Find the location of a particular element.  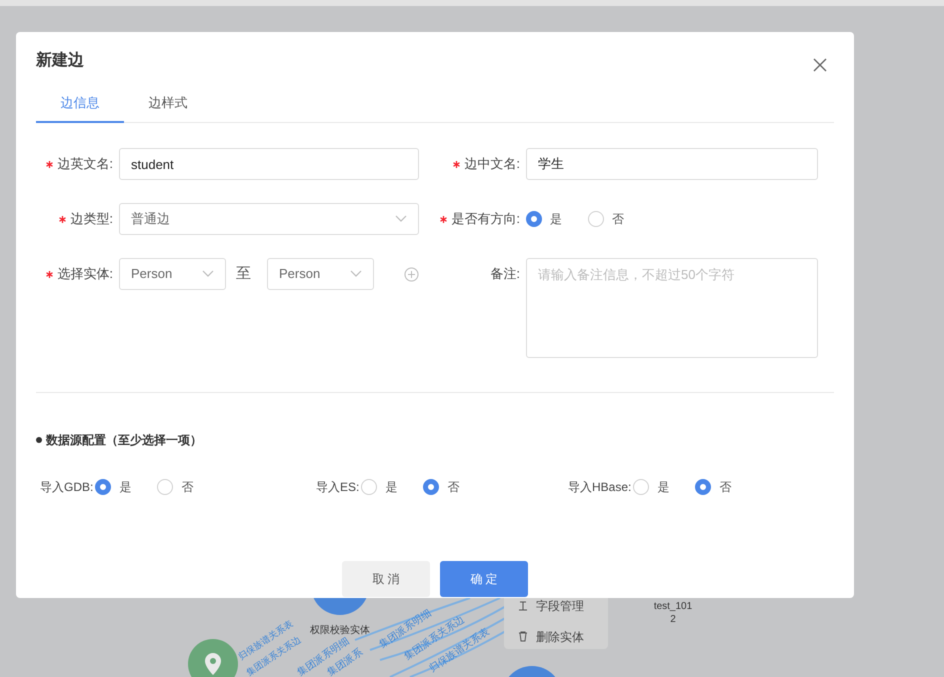

textarea-field: 请输入备注信息，不超过50个字符 is located at coordinates (672, 308).